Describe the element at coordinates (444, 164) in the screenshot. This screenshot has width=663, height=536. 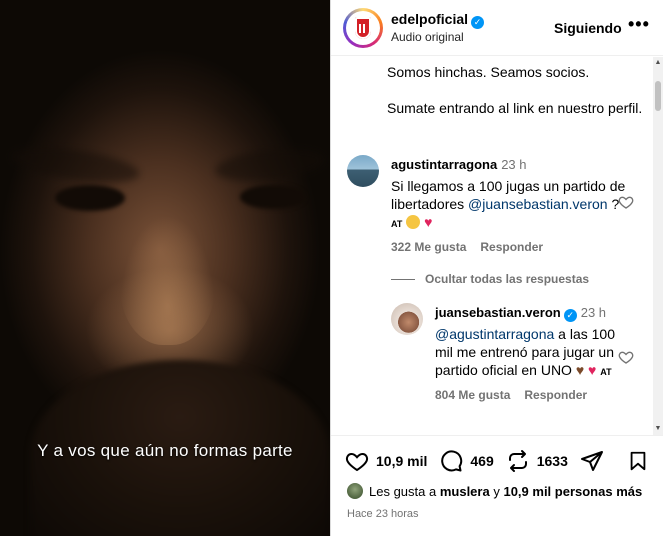
I see `comment-username: agustintarragona` at that location.